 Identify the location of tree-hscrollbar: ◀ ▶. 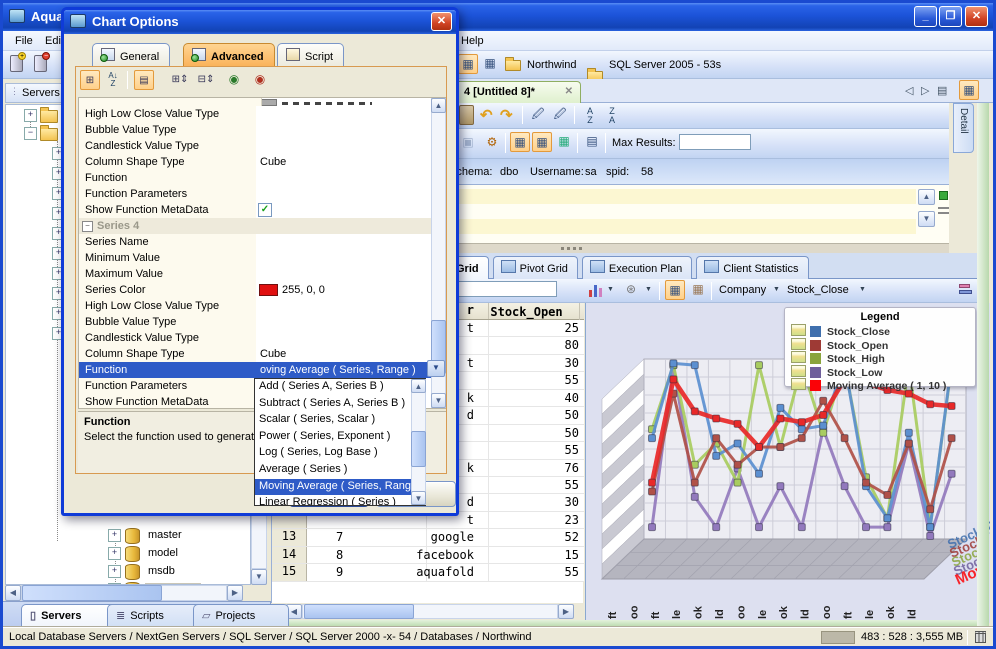
(124, 593).